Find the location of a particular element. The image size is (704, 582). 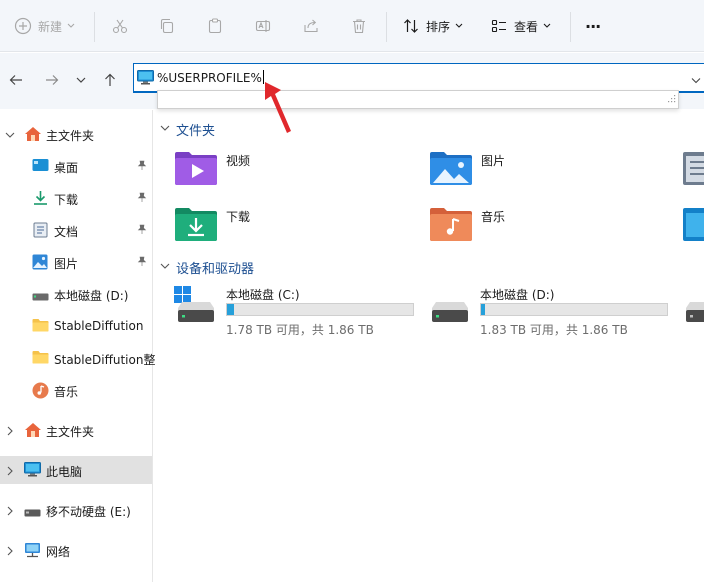

folder-tile-desktop-partial is located at coordinates (693, 224).